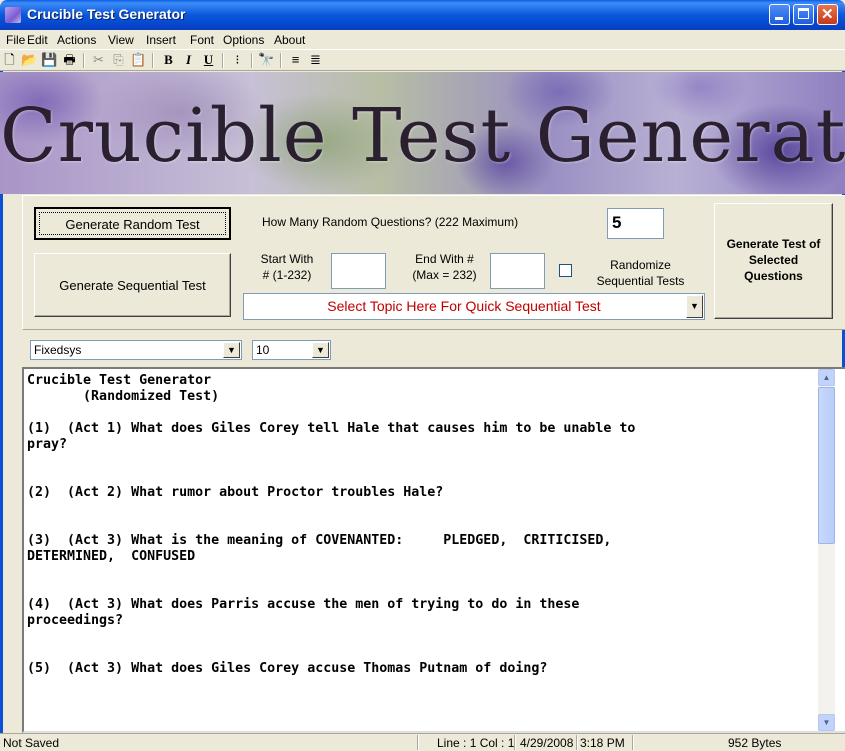  I want to click on align-left-icon: ≡, so click(295, 60).